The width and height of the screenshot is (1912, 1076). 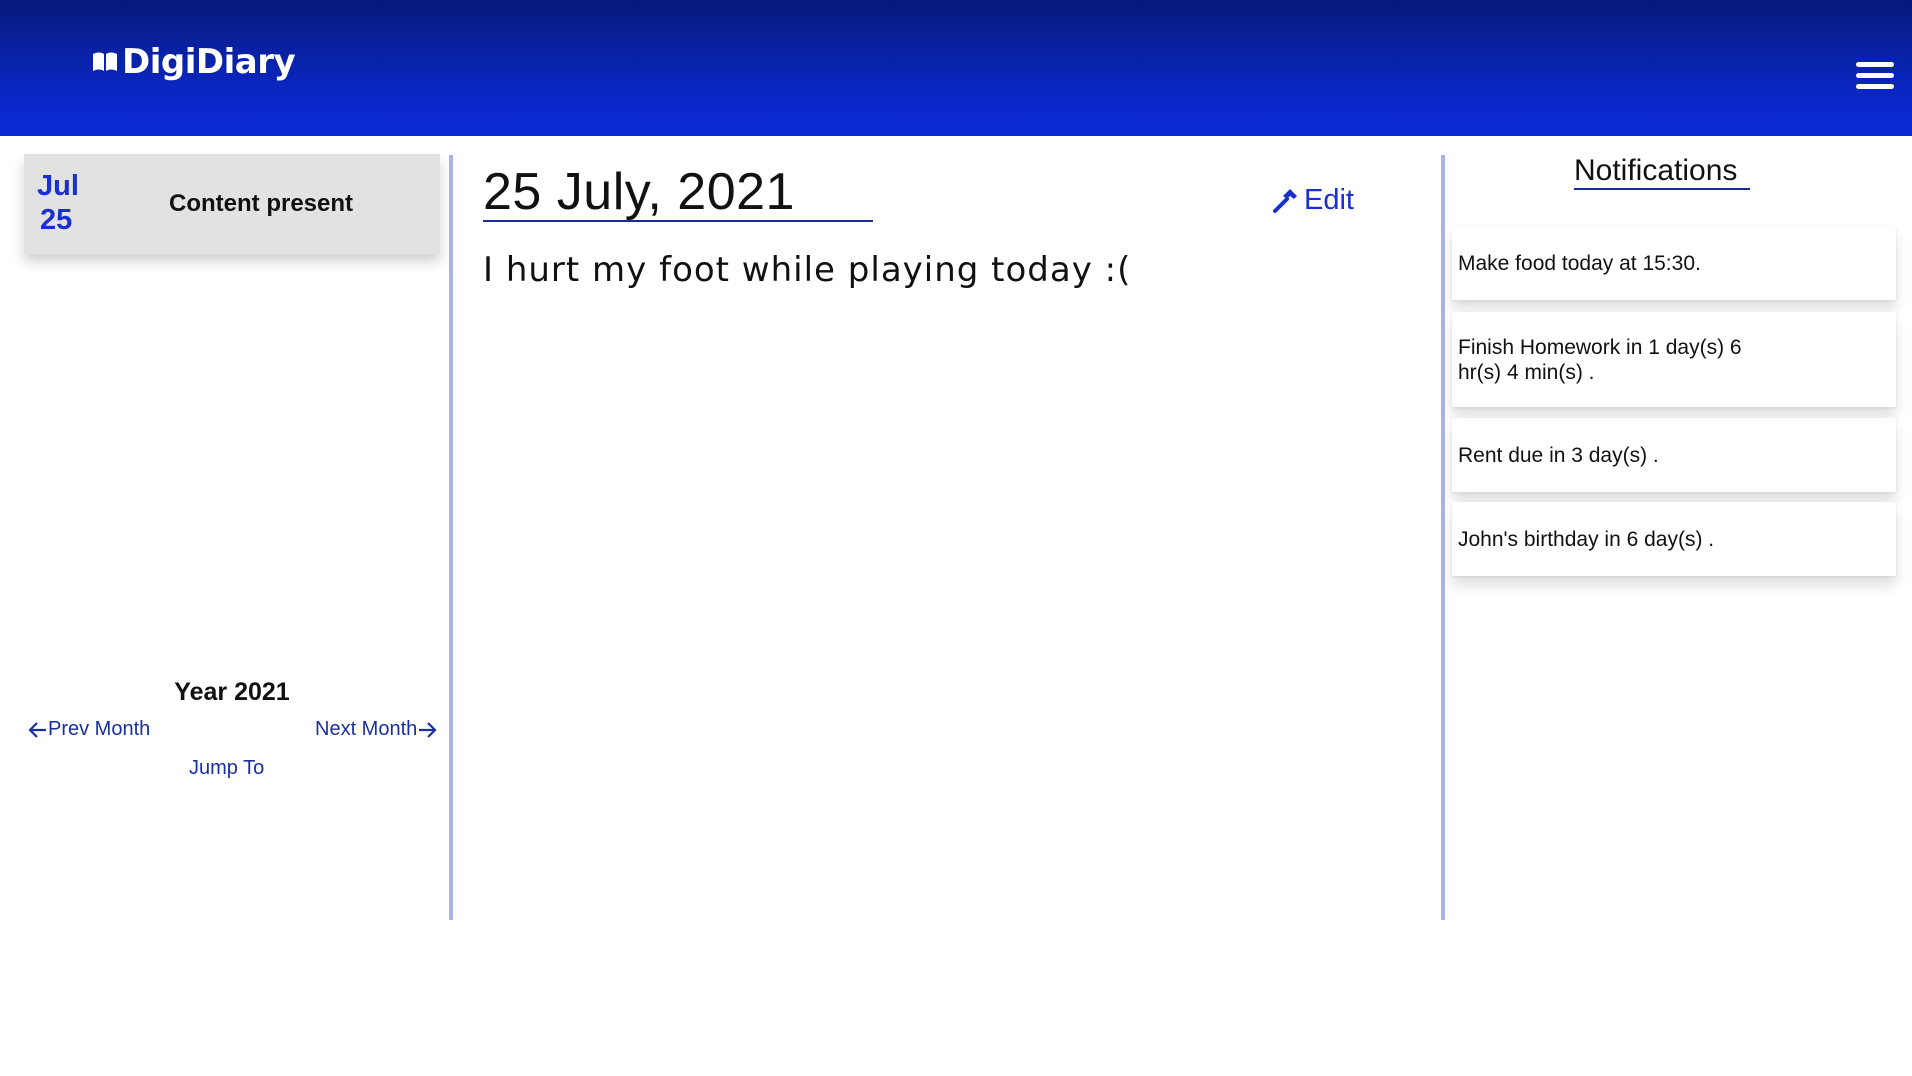 I want to click on notification-card: John's birthday in 6 day(s) ., so click(x=1674, y=539).